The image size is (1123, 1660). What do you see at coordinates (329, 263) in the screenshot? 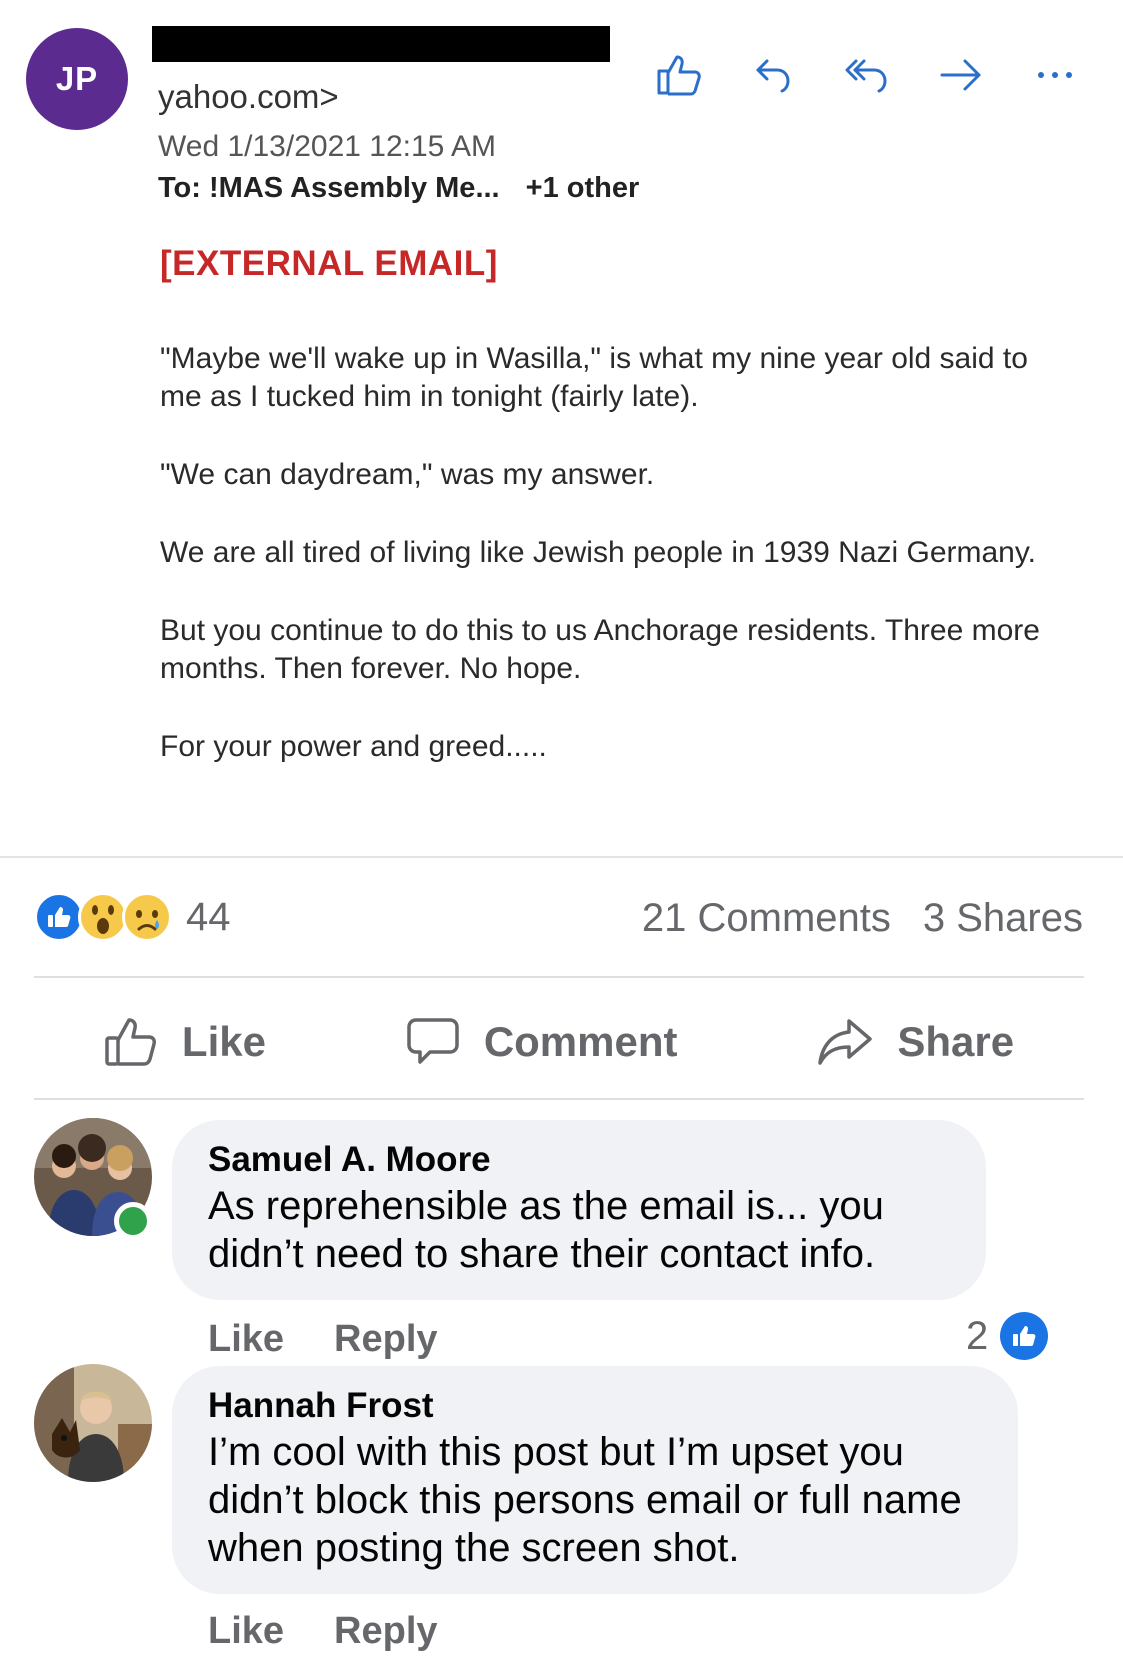
I see `external-email-tag: [EXTERNAL EMAIL]` at bounding box center [329, 263].